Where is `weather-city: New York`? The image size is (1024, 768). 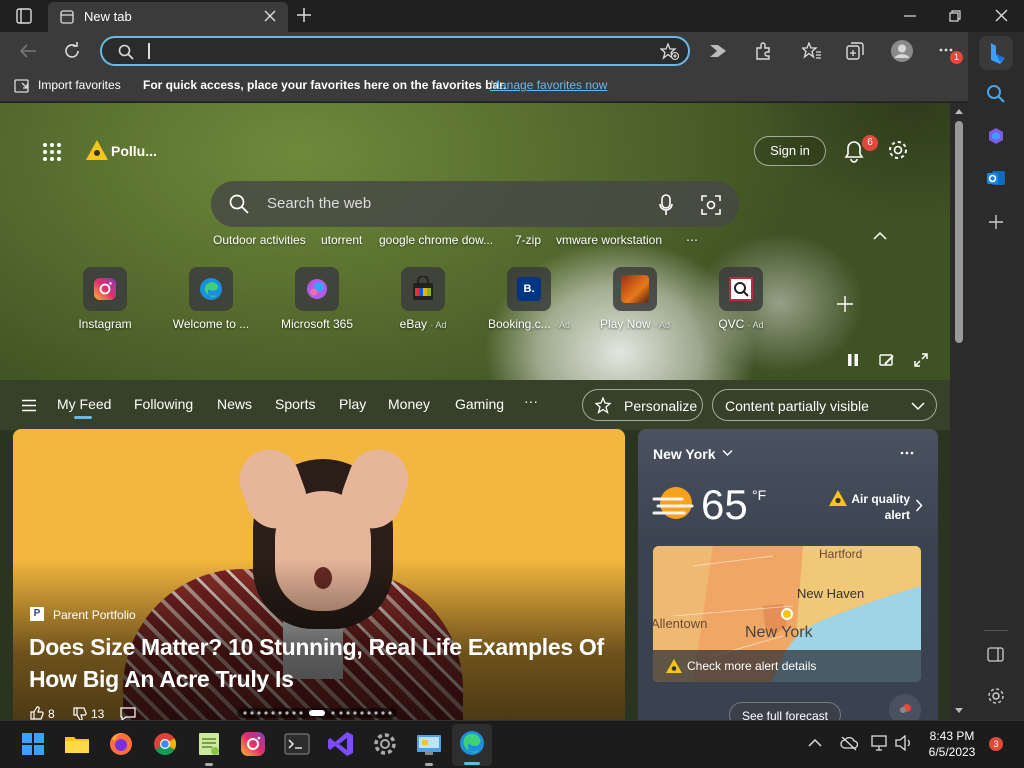 weather-city: New York is located at coordinates (684, 454).